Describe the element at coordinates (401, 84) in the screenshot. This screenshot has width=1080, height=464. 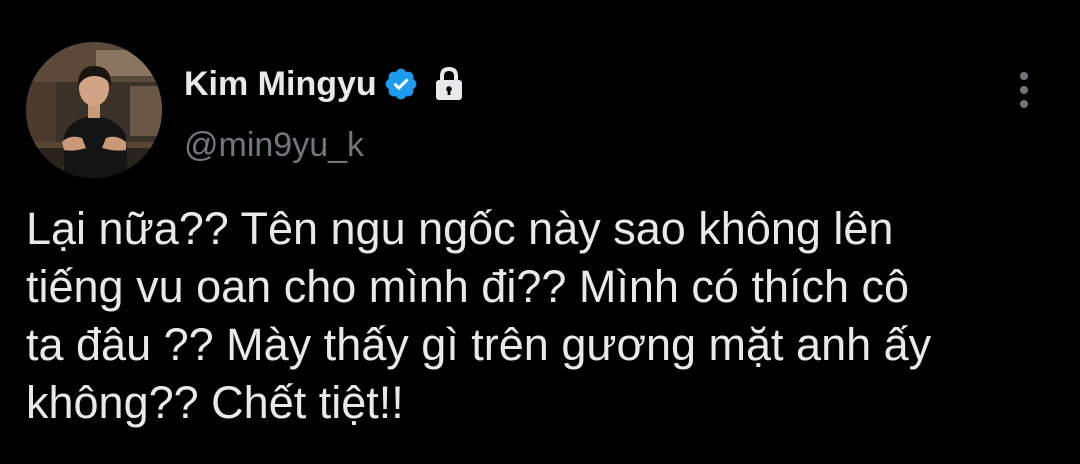
I see `verified-badge-icon` at that location.